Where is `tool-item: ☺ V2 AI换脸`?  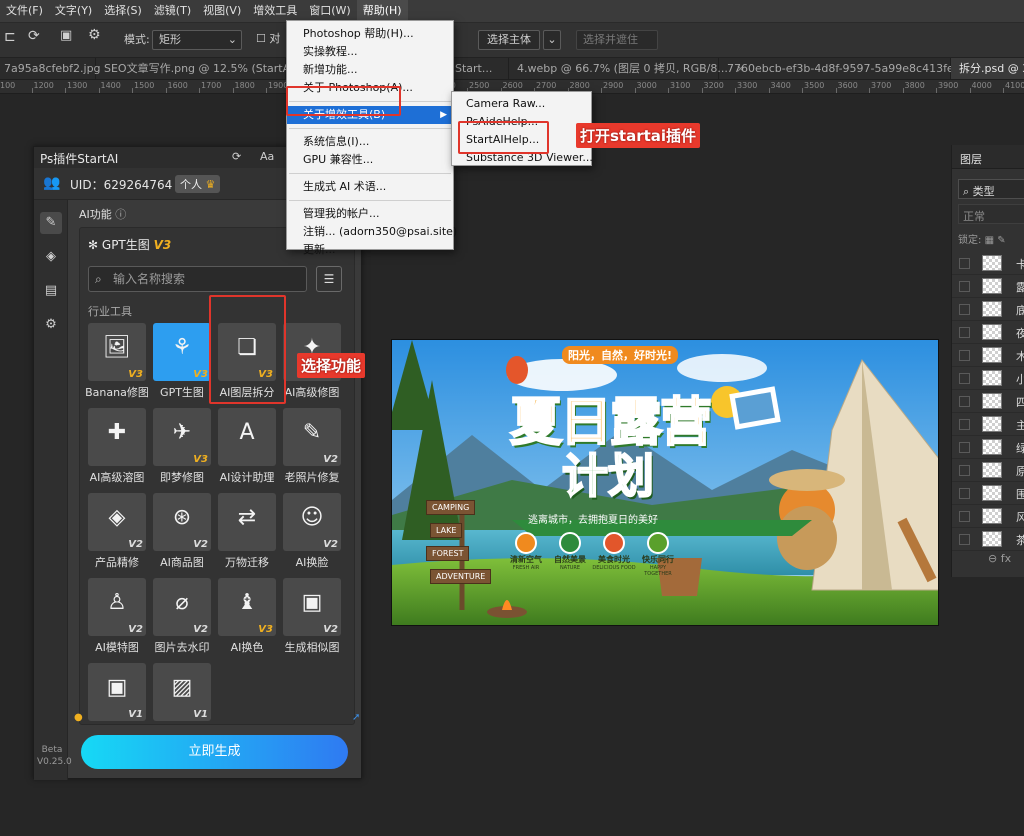
tool-item: ☺ V2 AI换脸 is located at coordinates (312, 531).